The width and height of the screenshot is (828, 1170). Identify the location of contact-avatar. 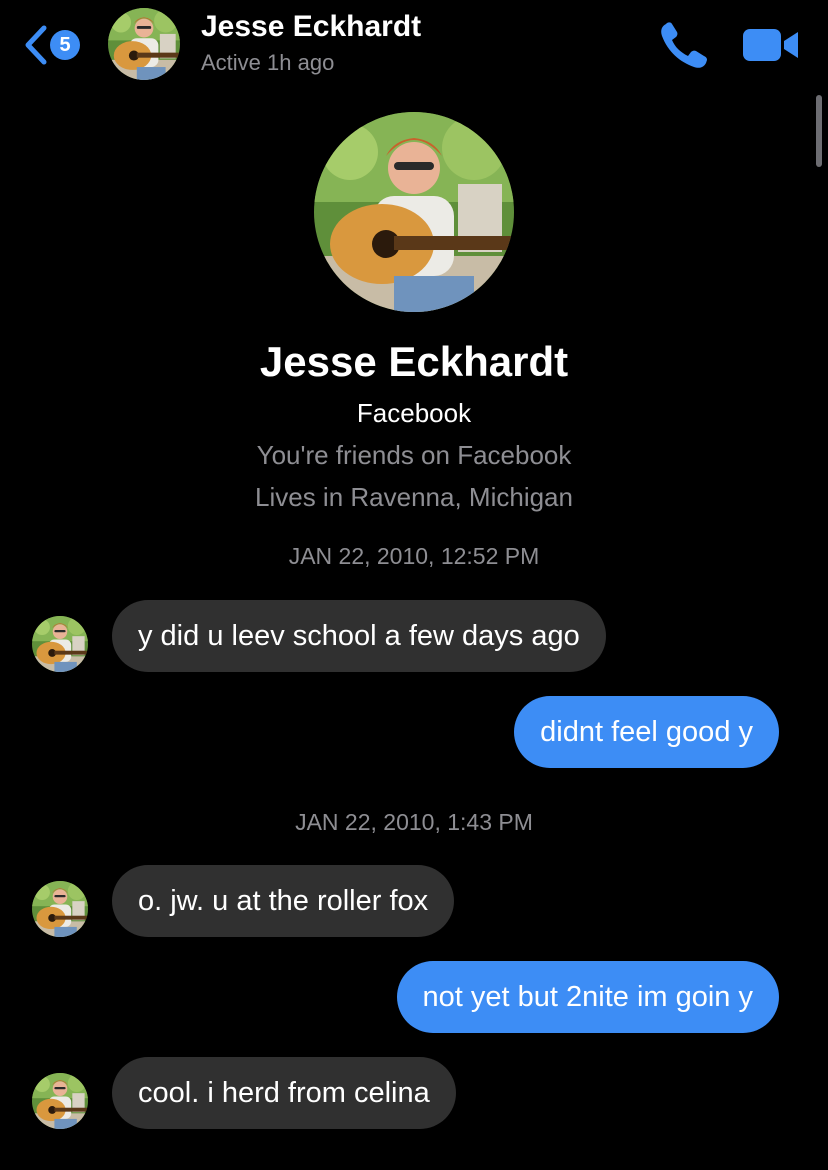
(144, 44).